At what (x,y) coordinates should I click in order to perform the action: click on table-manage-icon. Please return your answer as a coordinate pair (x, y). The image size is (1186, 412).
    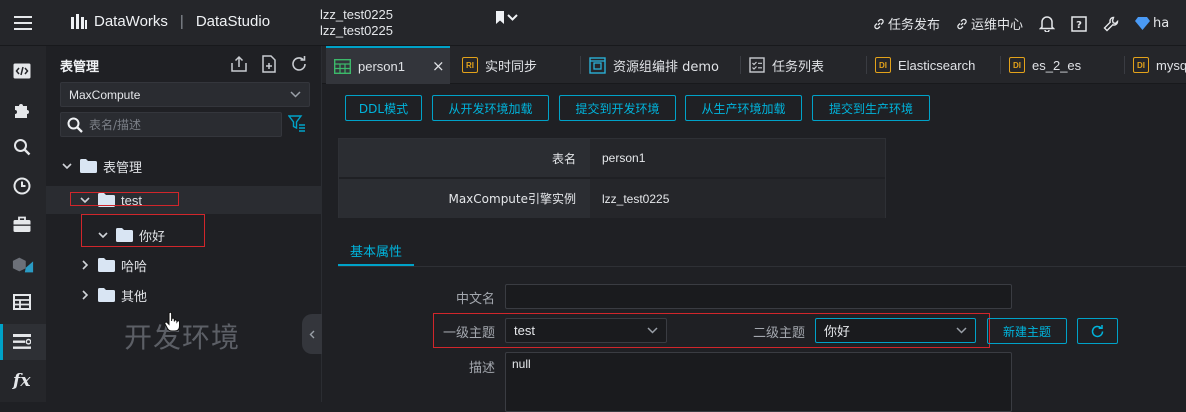
    Looking at the image, I should click on (22, 342).